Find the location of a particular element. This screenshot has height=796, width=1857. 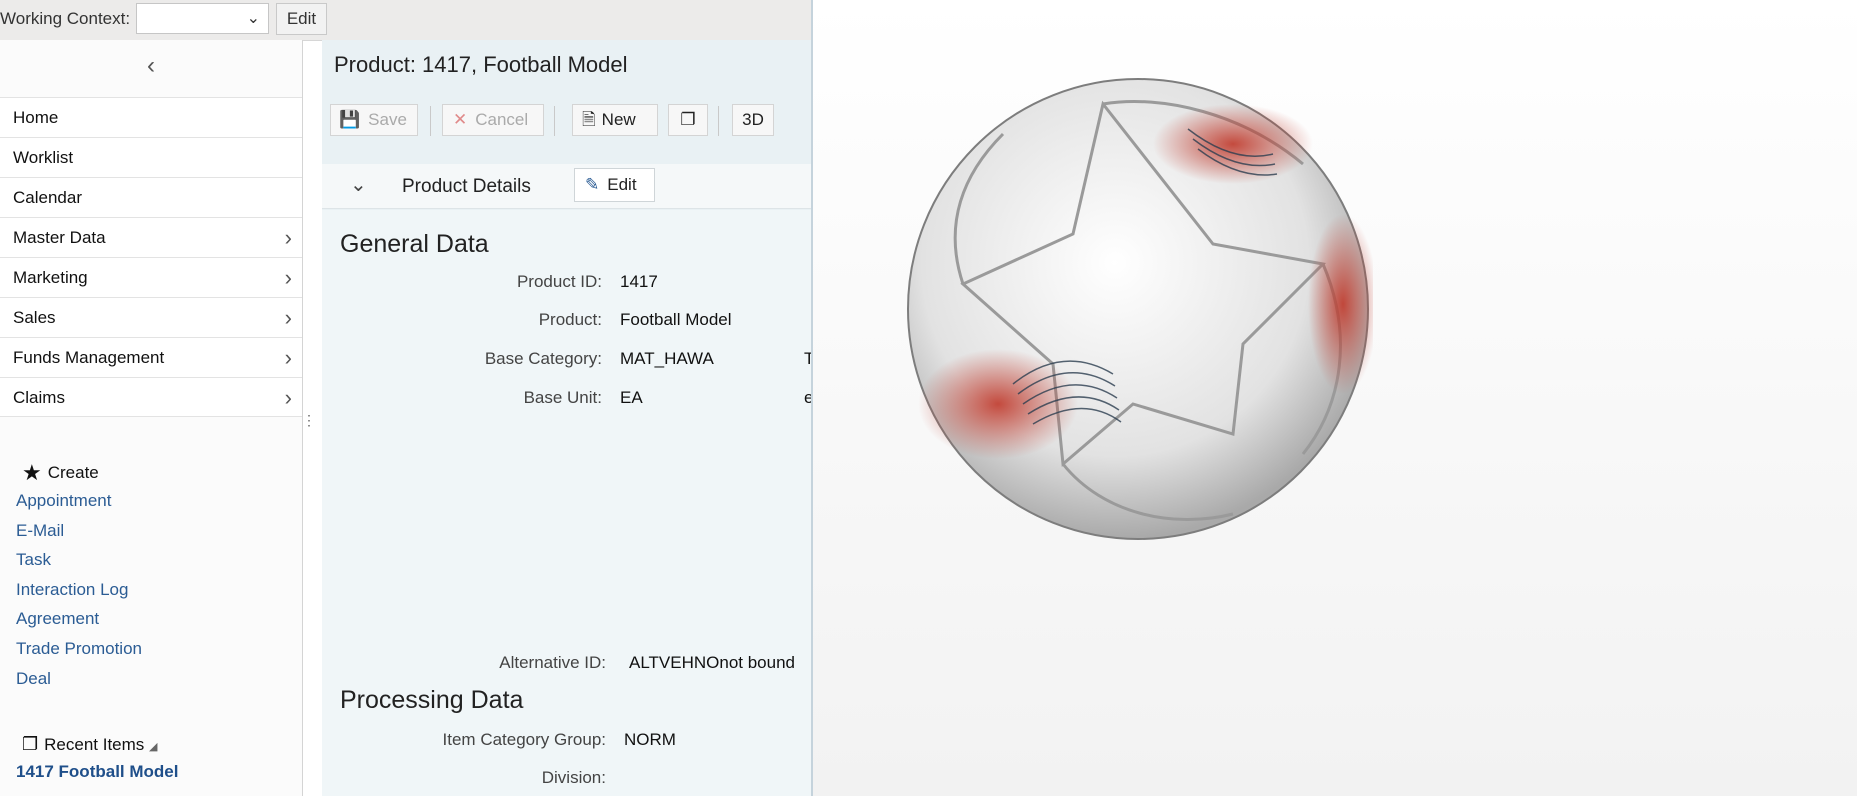

working-context-edit-button: Edit is located at coordinates (301, 19).